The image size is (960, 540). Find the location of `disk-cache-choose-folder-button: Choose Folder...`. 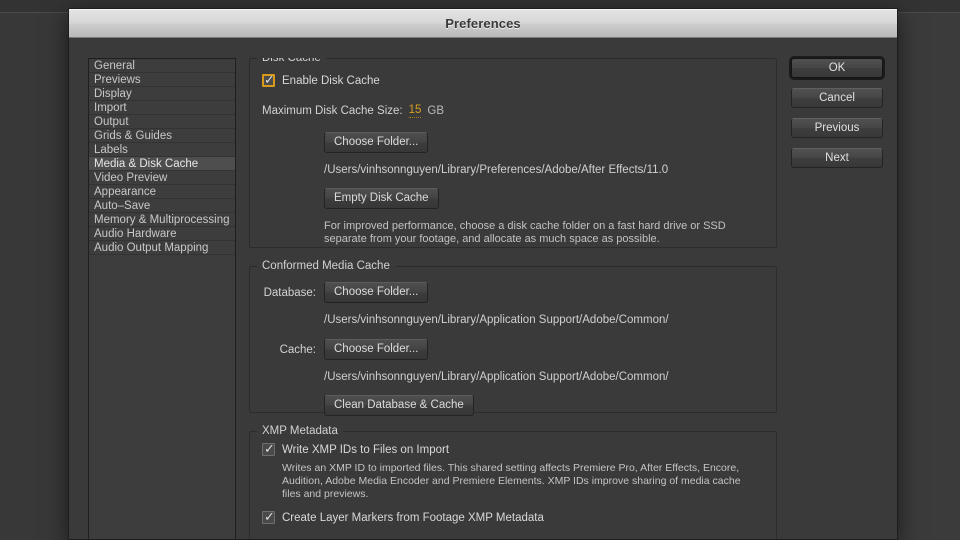

disk-cache-choose-folder-button: Choose Folder... is located at coordinates (376, 142).